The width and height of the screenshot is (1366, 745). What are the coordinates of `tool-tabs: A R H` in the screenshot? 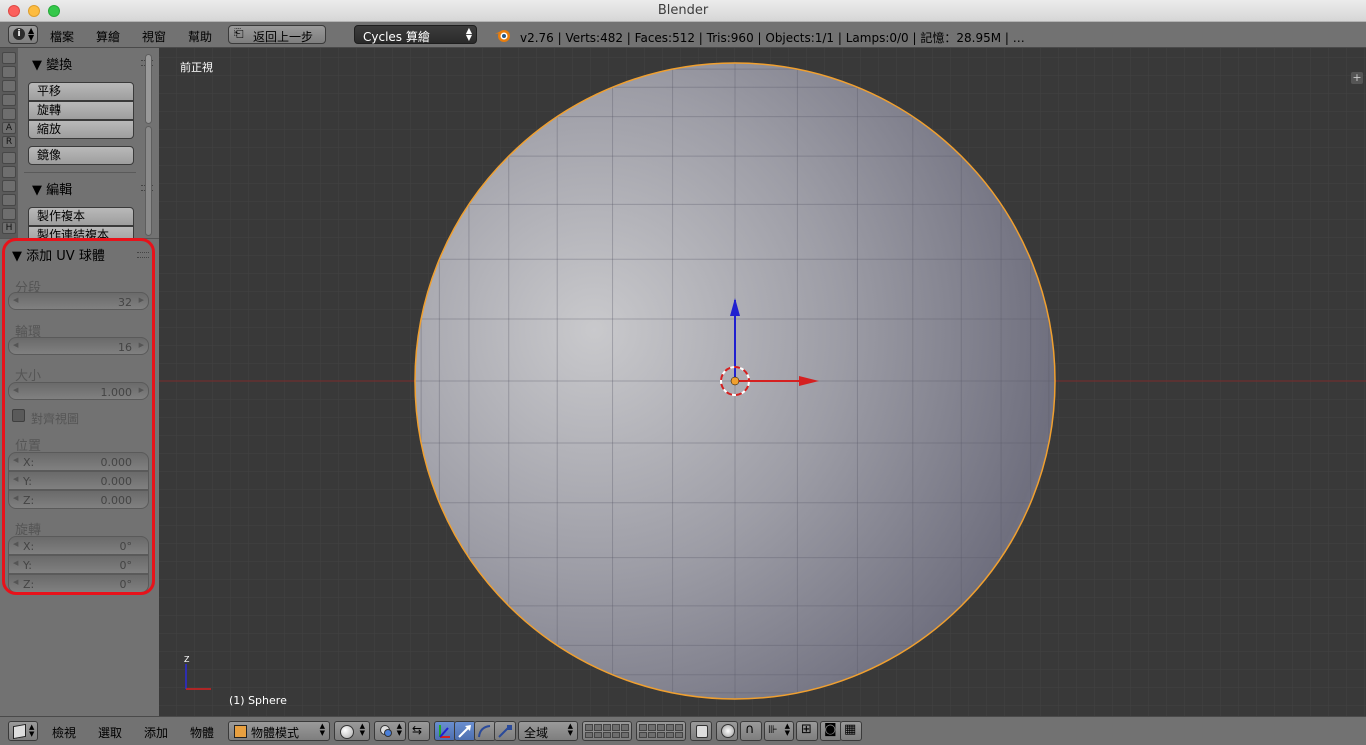 It's located at (9, 143).